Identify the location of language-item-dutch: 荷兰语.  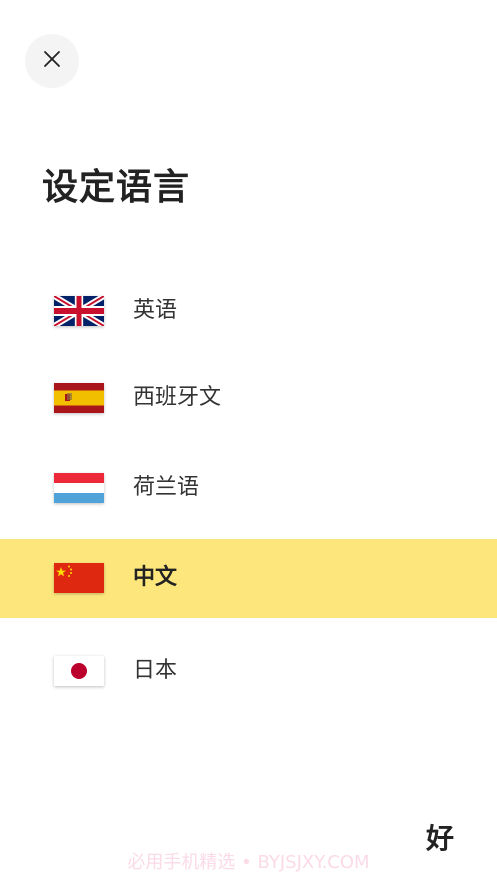
(248, 488).